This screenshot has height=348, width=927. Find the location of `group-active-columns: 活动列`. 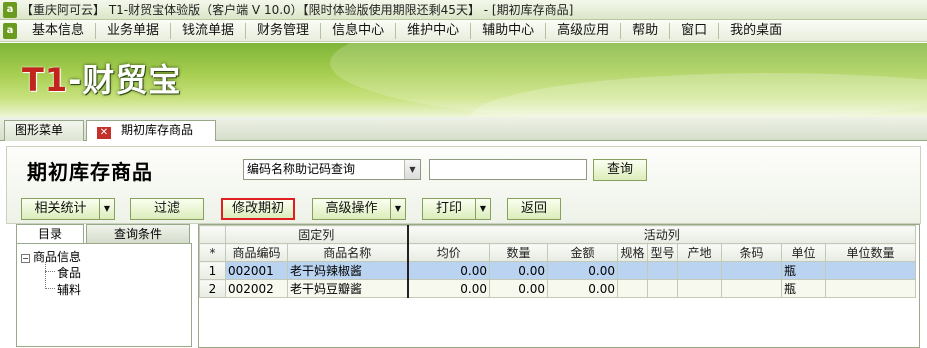

group-active-columns: 活动列 is located at coordinates (661, 234).